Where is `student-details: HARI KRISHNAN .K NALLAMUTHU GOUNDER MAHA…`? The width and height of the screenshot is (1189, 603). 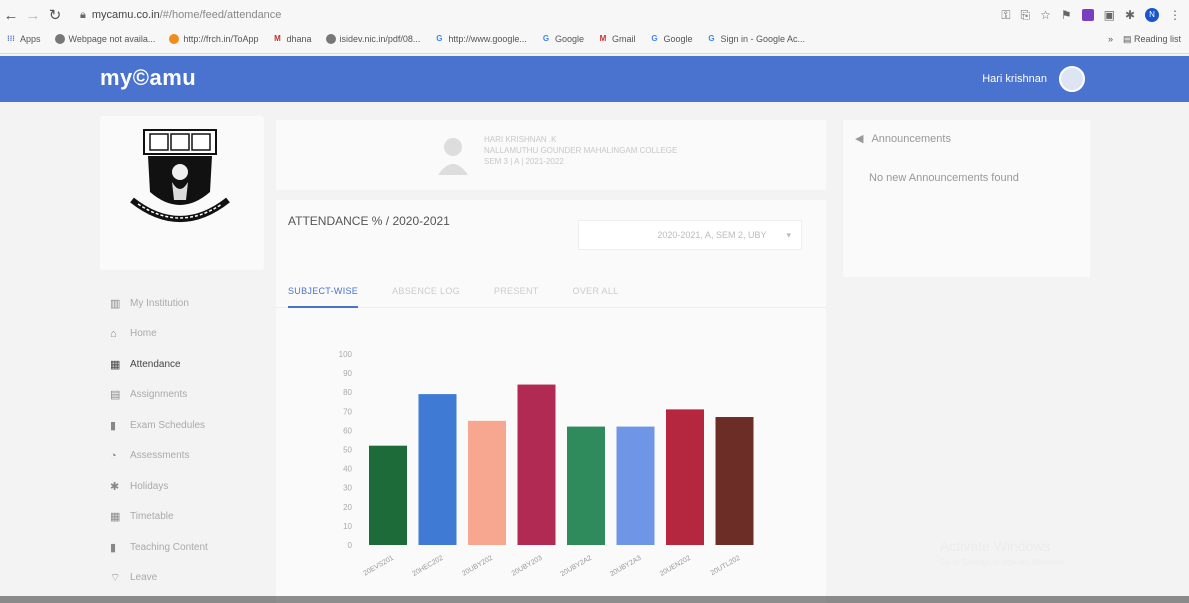 student-details: HARI KRISHNAN .K NALLAMUTHU GOUNDER MAHA… is located at coordinates (580, 150).